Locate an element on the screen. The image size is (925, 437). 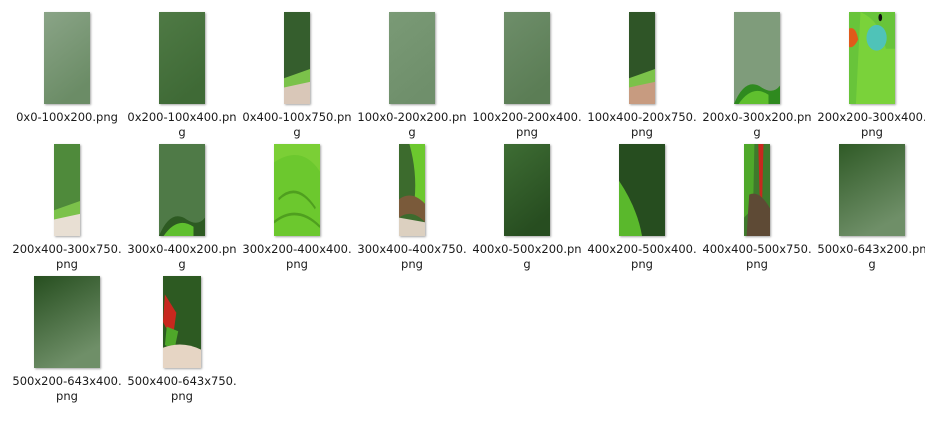
file-item: 100x200-200x400.png is located at coordinates (527, 79).